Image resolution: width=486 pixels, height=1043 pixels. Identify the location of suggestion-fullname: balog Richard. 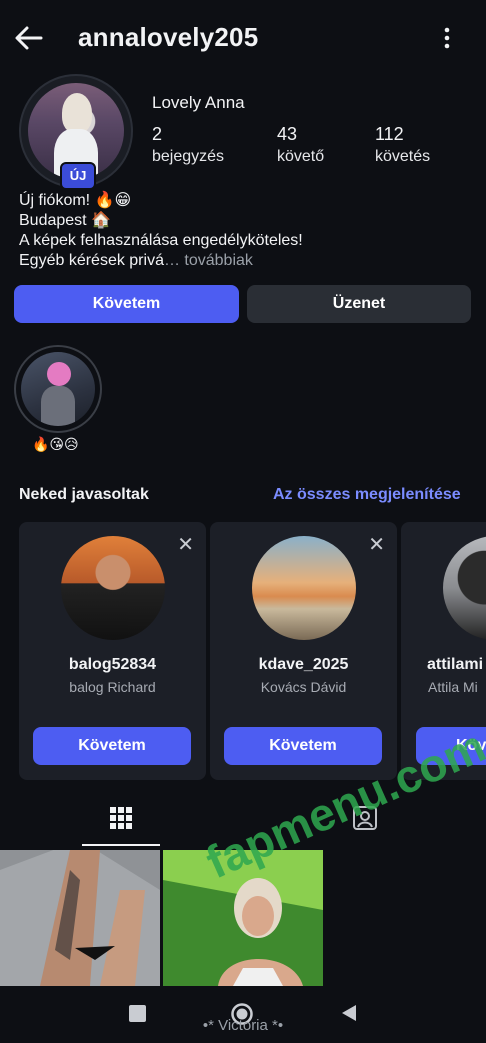
(112, 687).